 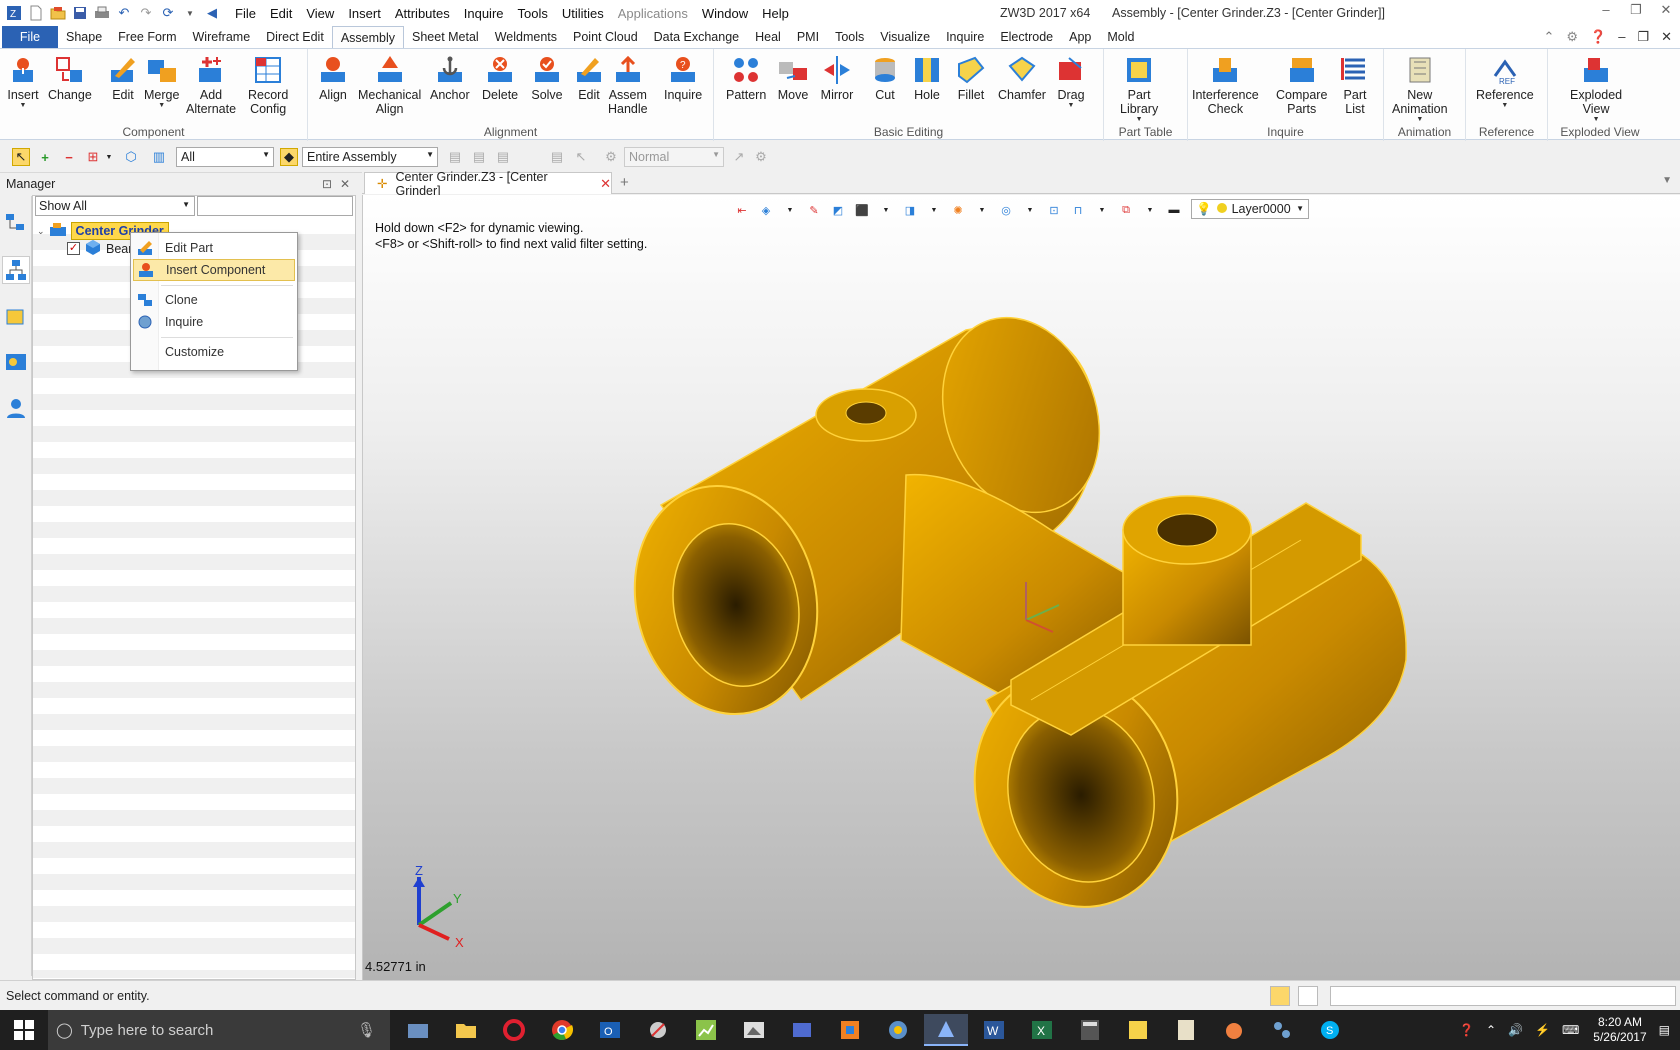 I want to click on chamfer-button: Chamfer, so click(x=1022, y=77).